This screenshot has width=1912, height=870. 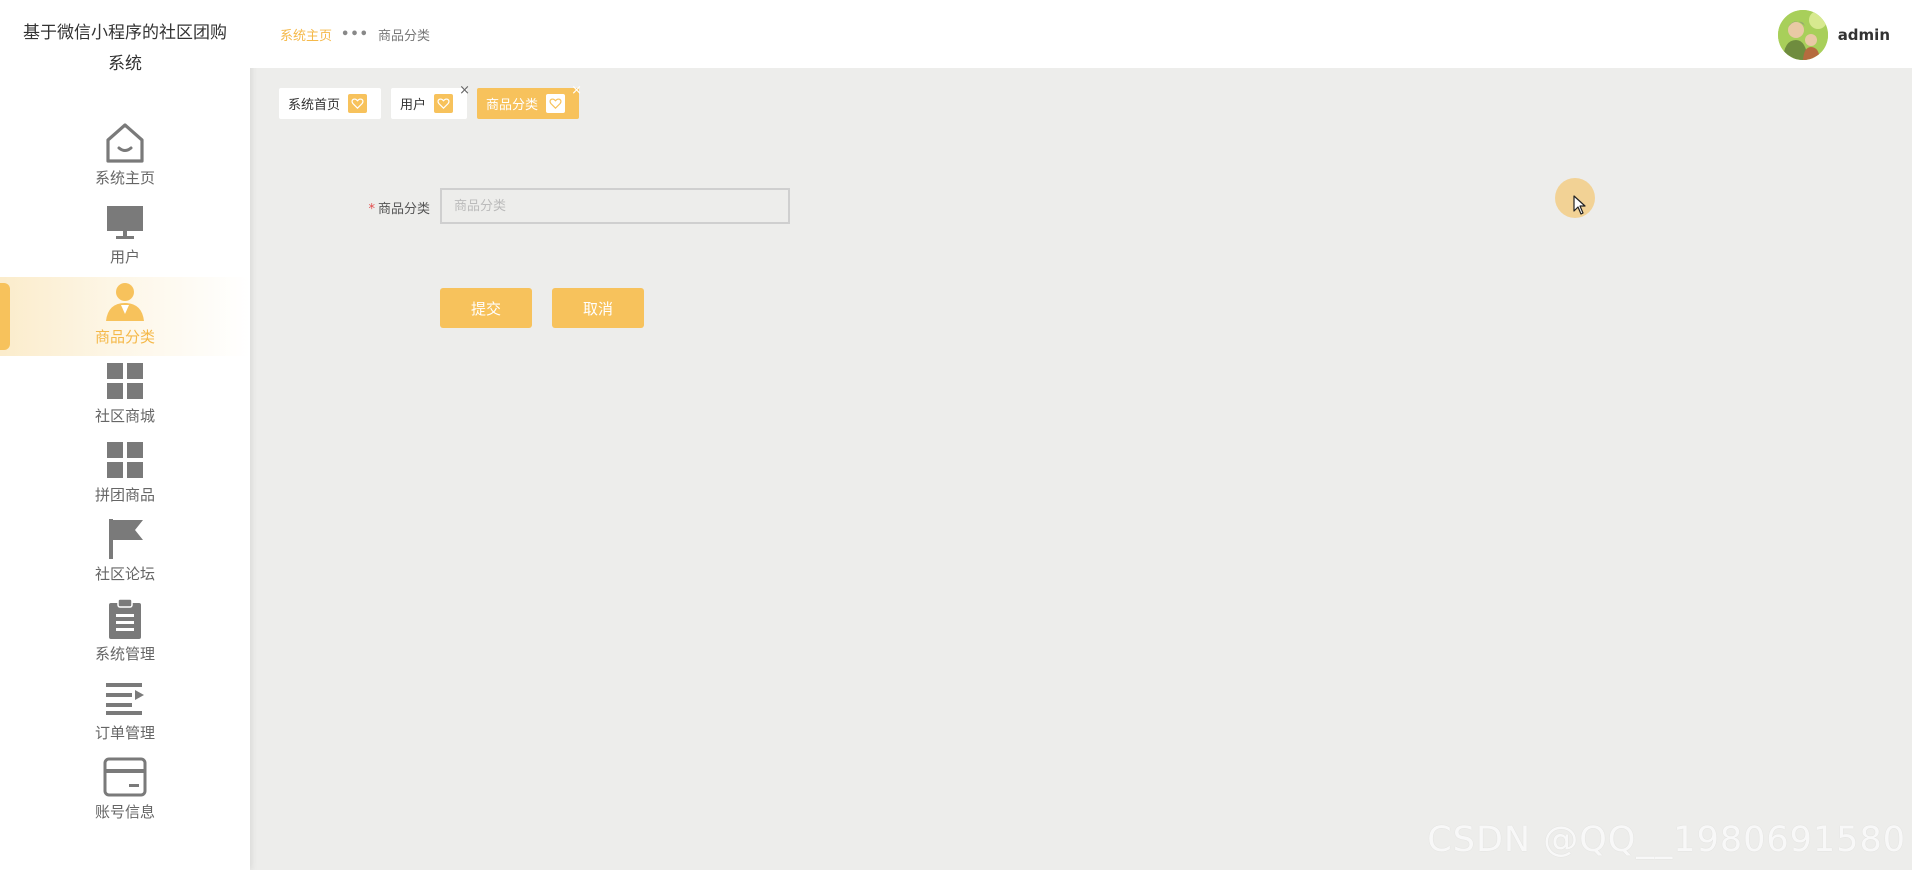 What do you see at coordinates (125, 48) in the screenshot?
I see `app-title: 基于微信小程序的社区团购系统` at bounding box center [125, 48].